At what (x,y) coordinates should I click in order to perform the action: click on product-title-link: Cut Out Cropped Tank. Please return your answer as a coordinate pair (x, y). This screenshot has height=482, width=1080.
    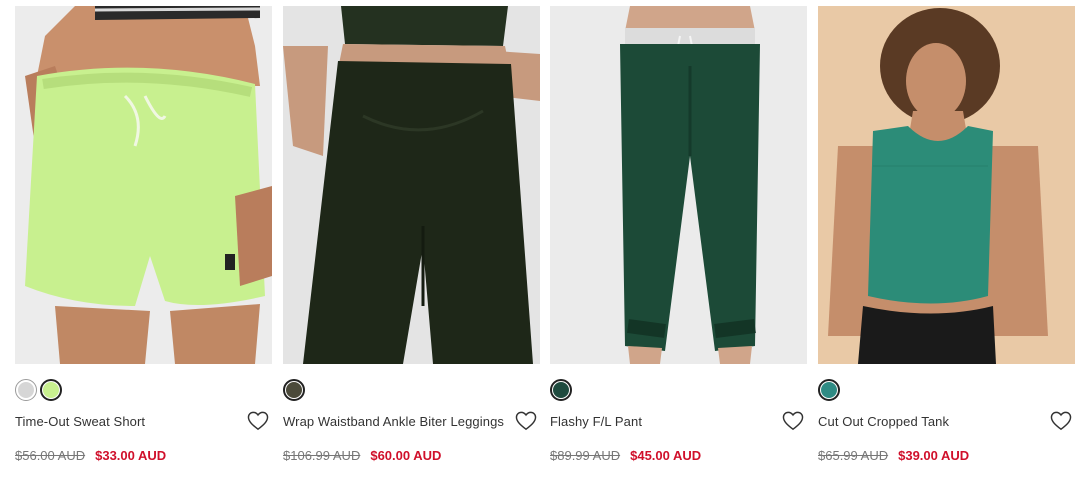
    Looking at the image, I should click on (883, 421).